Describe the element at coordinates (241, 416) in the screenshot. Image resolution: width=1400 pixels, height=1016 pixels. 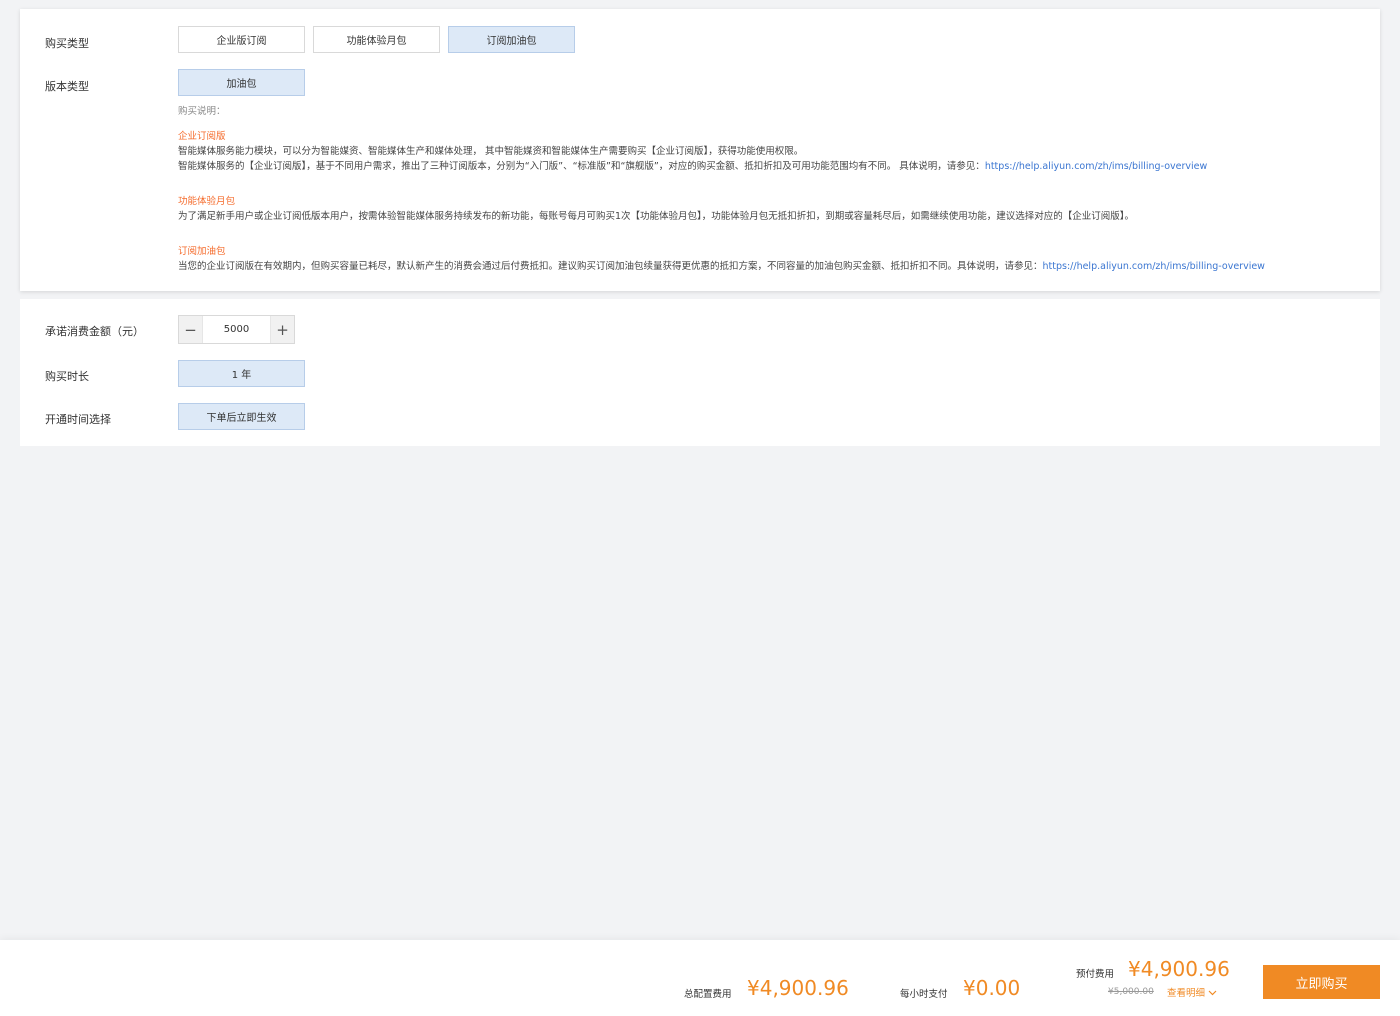
I see `activation-immediate-button: 下单后立即生效` at that location.